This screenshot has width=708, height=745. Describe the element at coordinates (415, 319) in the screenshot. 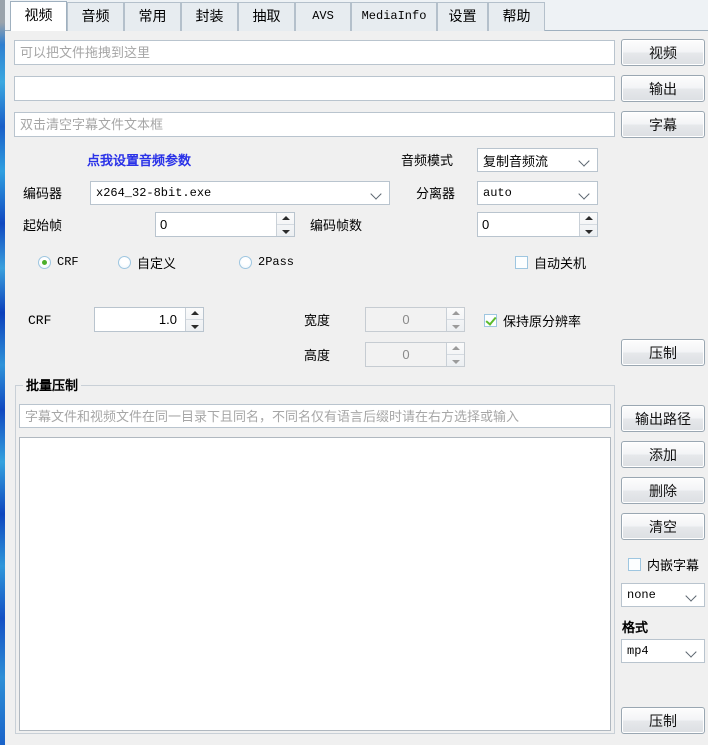

I see `width-stepper: 0` at that location.